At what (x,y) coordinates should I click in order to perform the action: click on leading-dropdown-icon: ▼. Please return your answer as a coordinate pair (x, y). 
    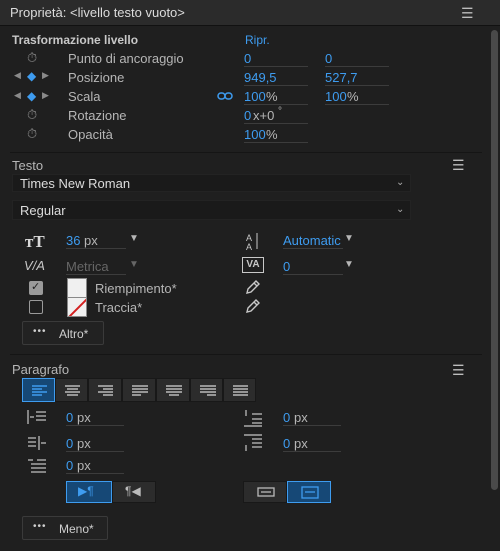
    Looking at the image, I should click on (349, 238).